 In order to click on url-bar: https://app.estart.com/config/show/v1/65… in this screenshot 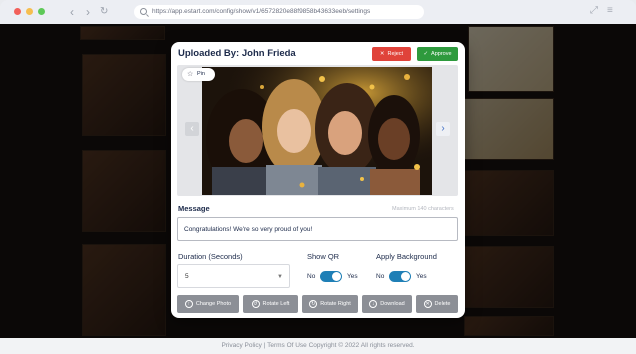, I will do `click(279, 12)`.